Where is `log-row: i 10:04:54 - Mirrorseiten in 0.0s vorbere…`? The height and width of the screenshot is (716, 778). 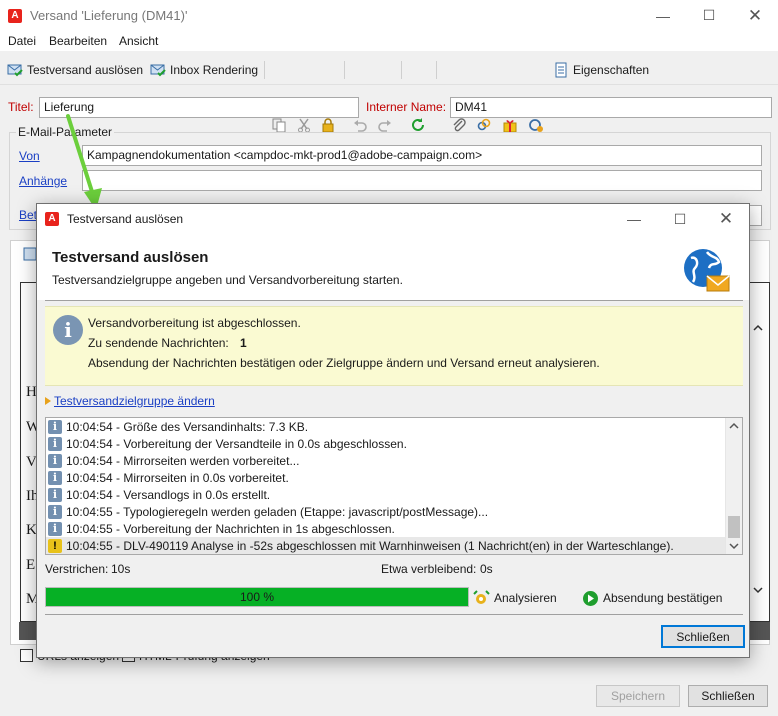 log-row: i 10:04:54 - Mirrorseiten in 0.0s vorbere… is located at coordinates (394, 477).